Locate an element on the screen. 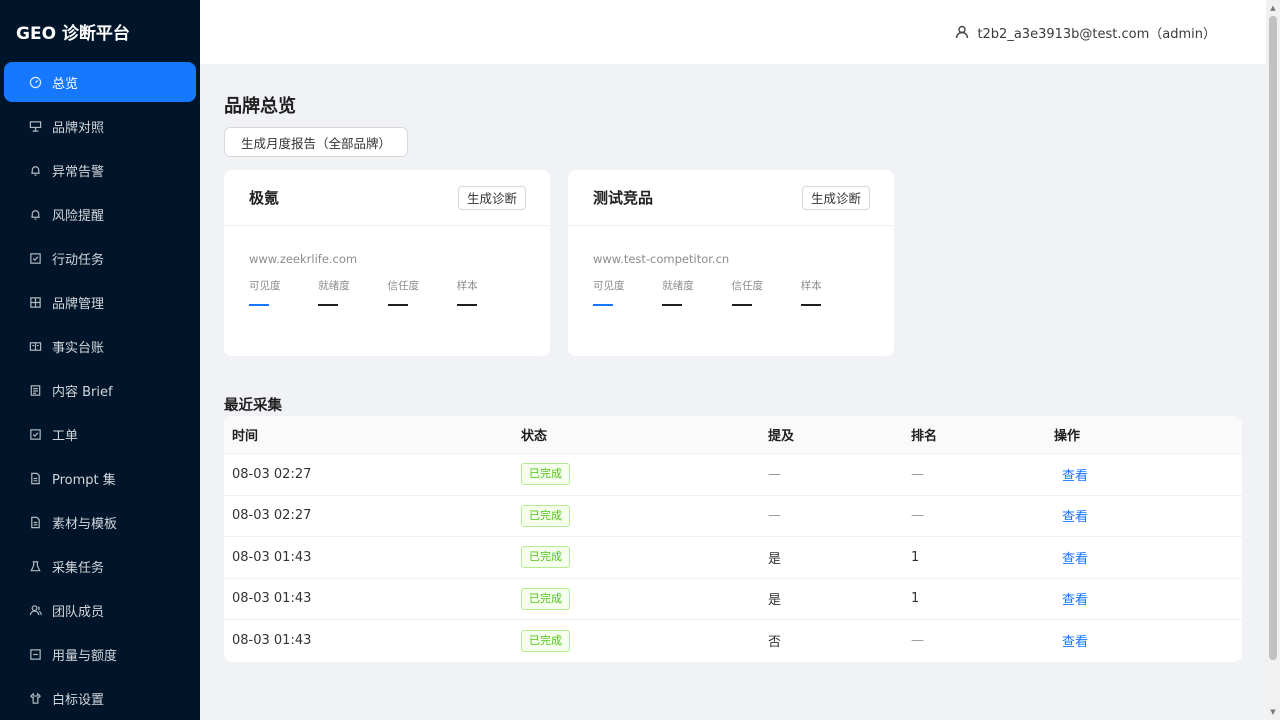 The height and width of the screenshot is (720, 1280). sidebar-item-fact-ledger: 事实台账 is located at coordinates (100, 346).